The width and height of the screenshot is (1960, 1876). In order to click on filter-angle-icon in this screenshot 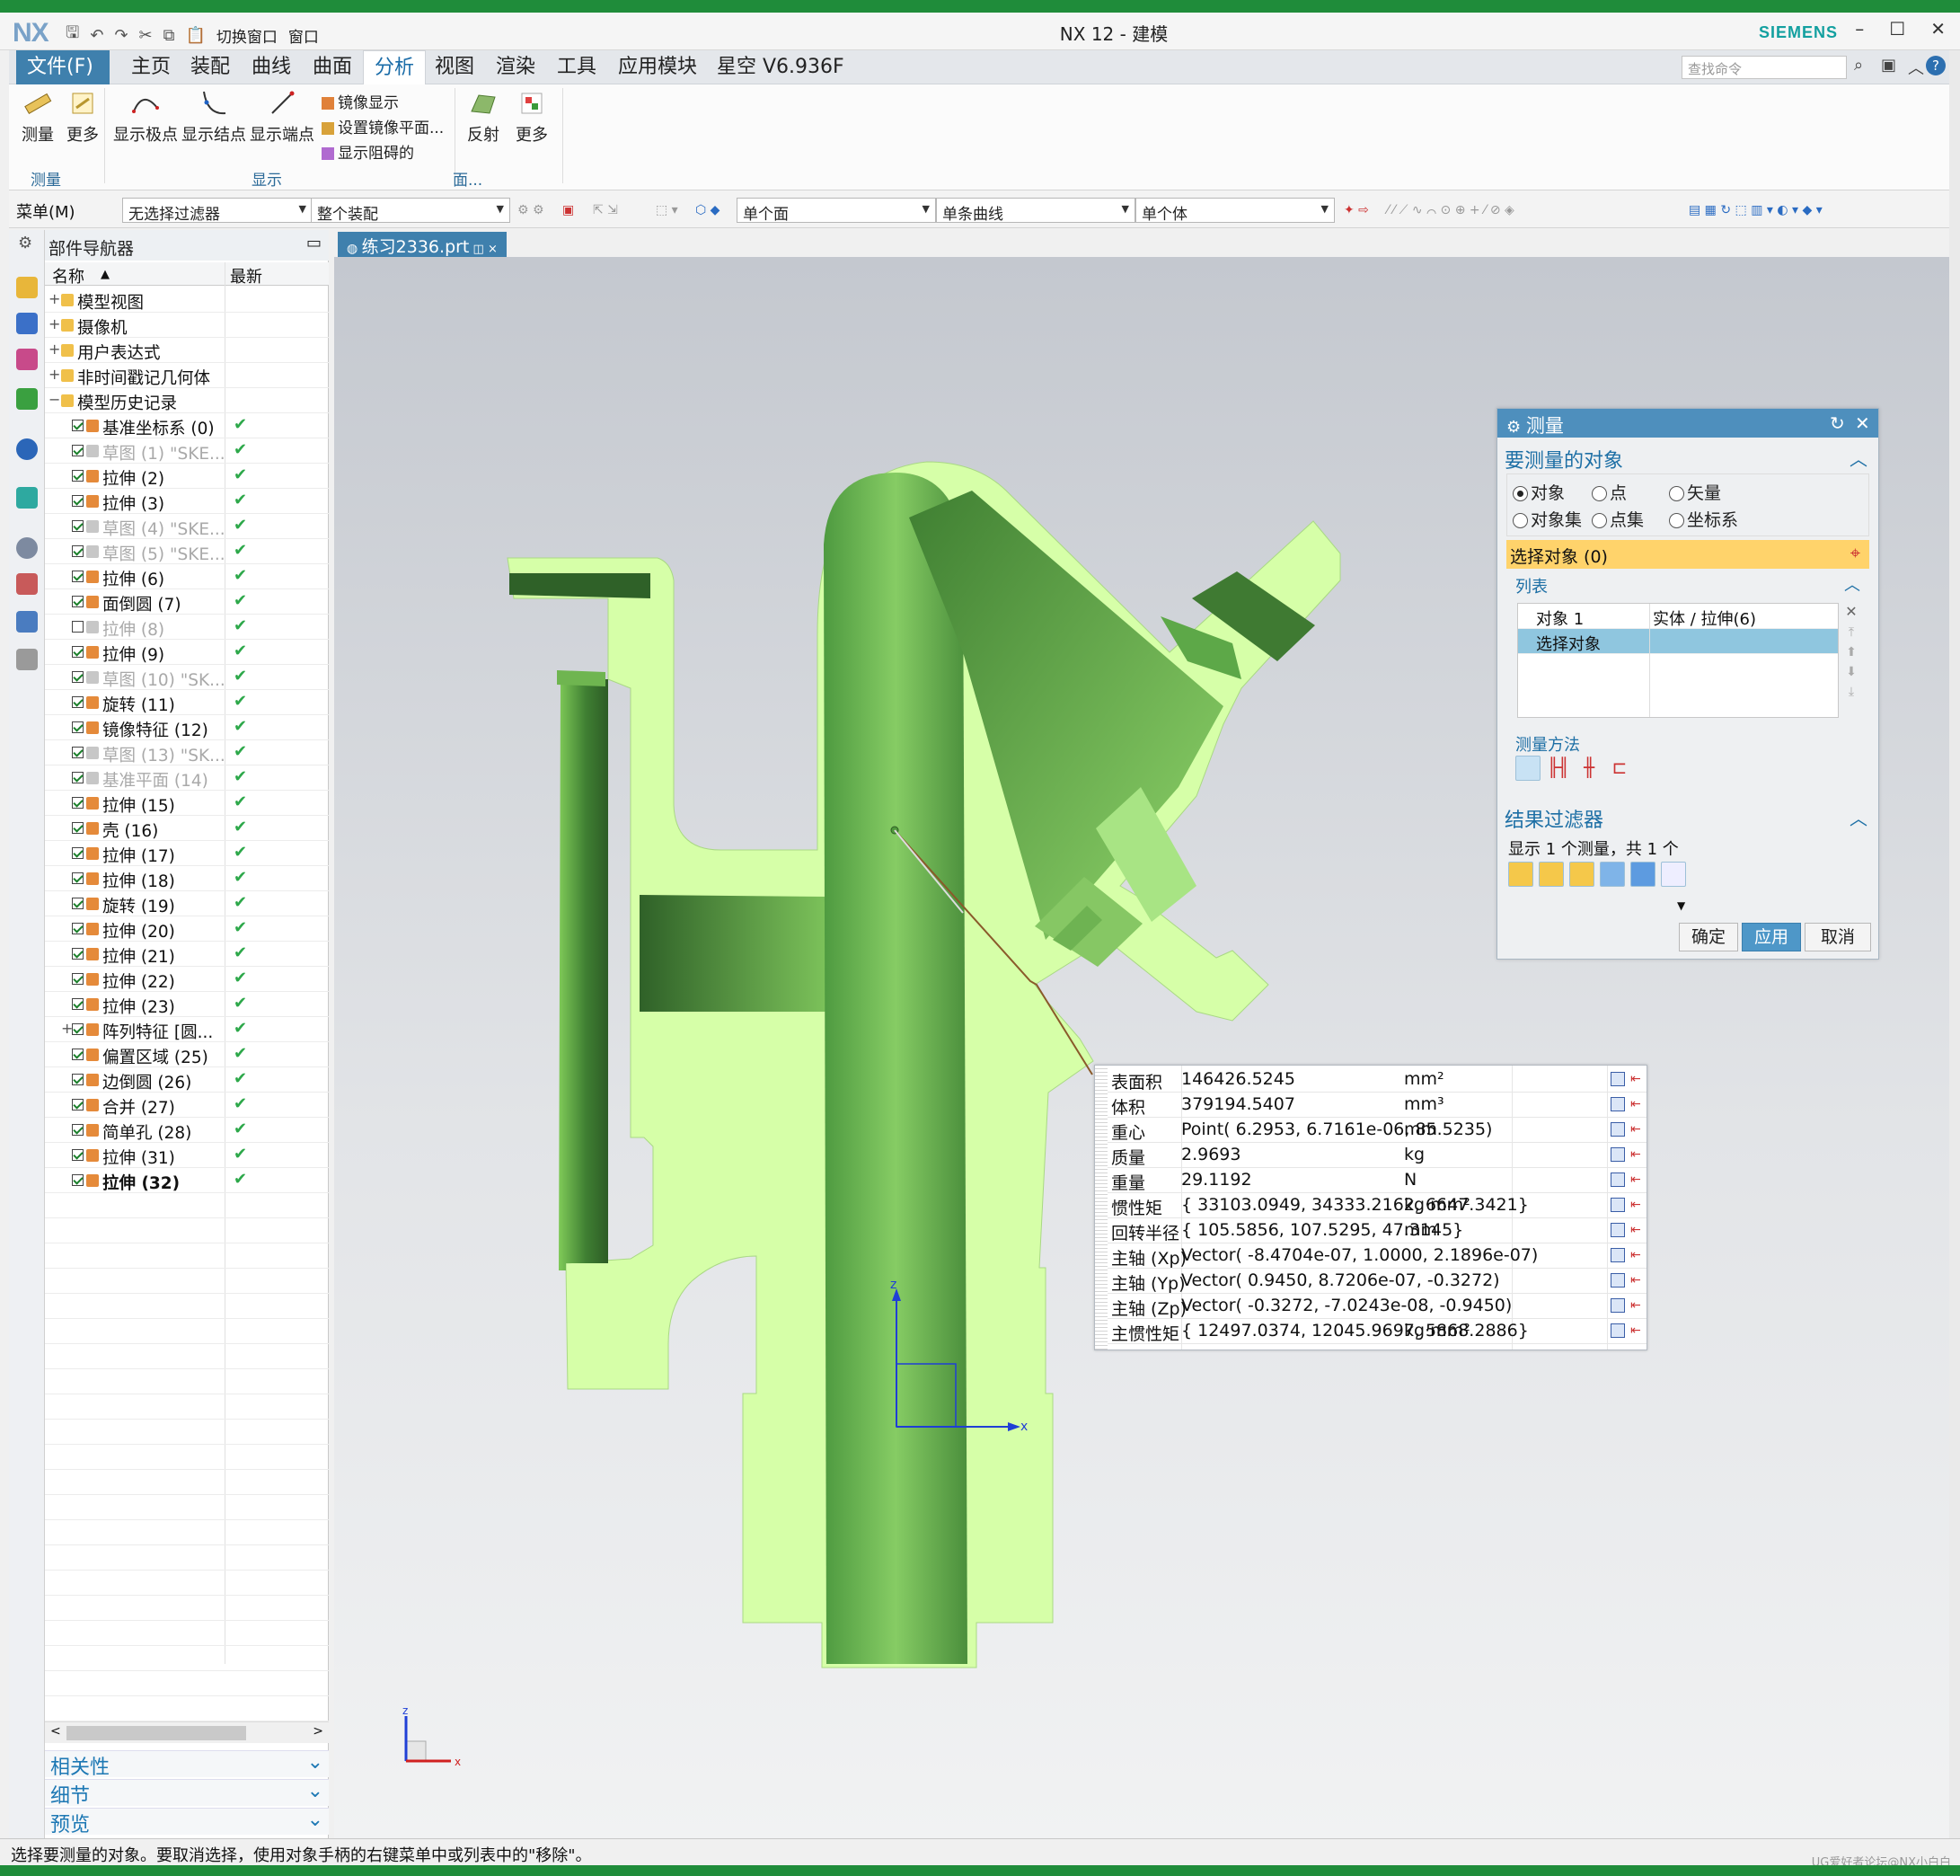, I will do `click(1581, 874)`.